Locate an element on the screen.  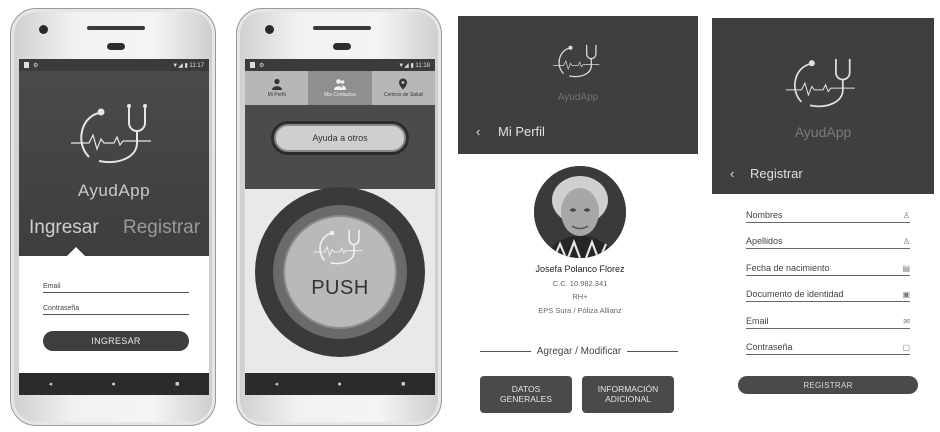
profile-header is located at coordinates (578, 85).